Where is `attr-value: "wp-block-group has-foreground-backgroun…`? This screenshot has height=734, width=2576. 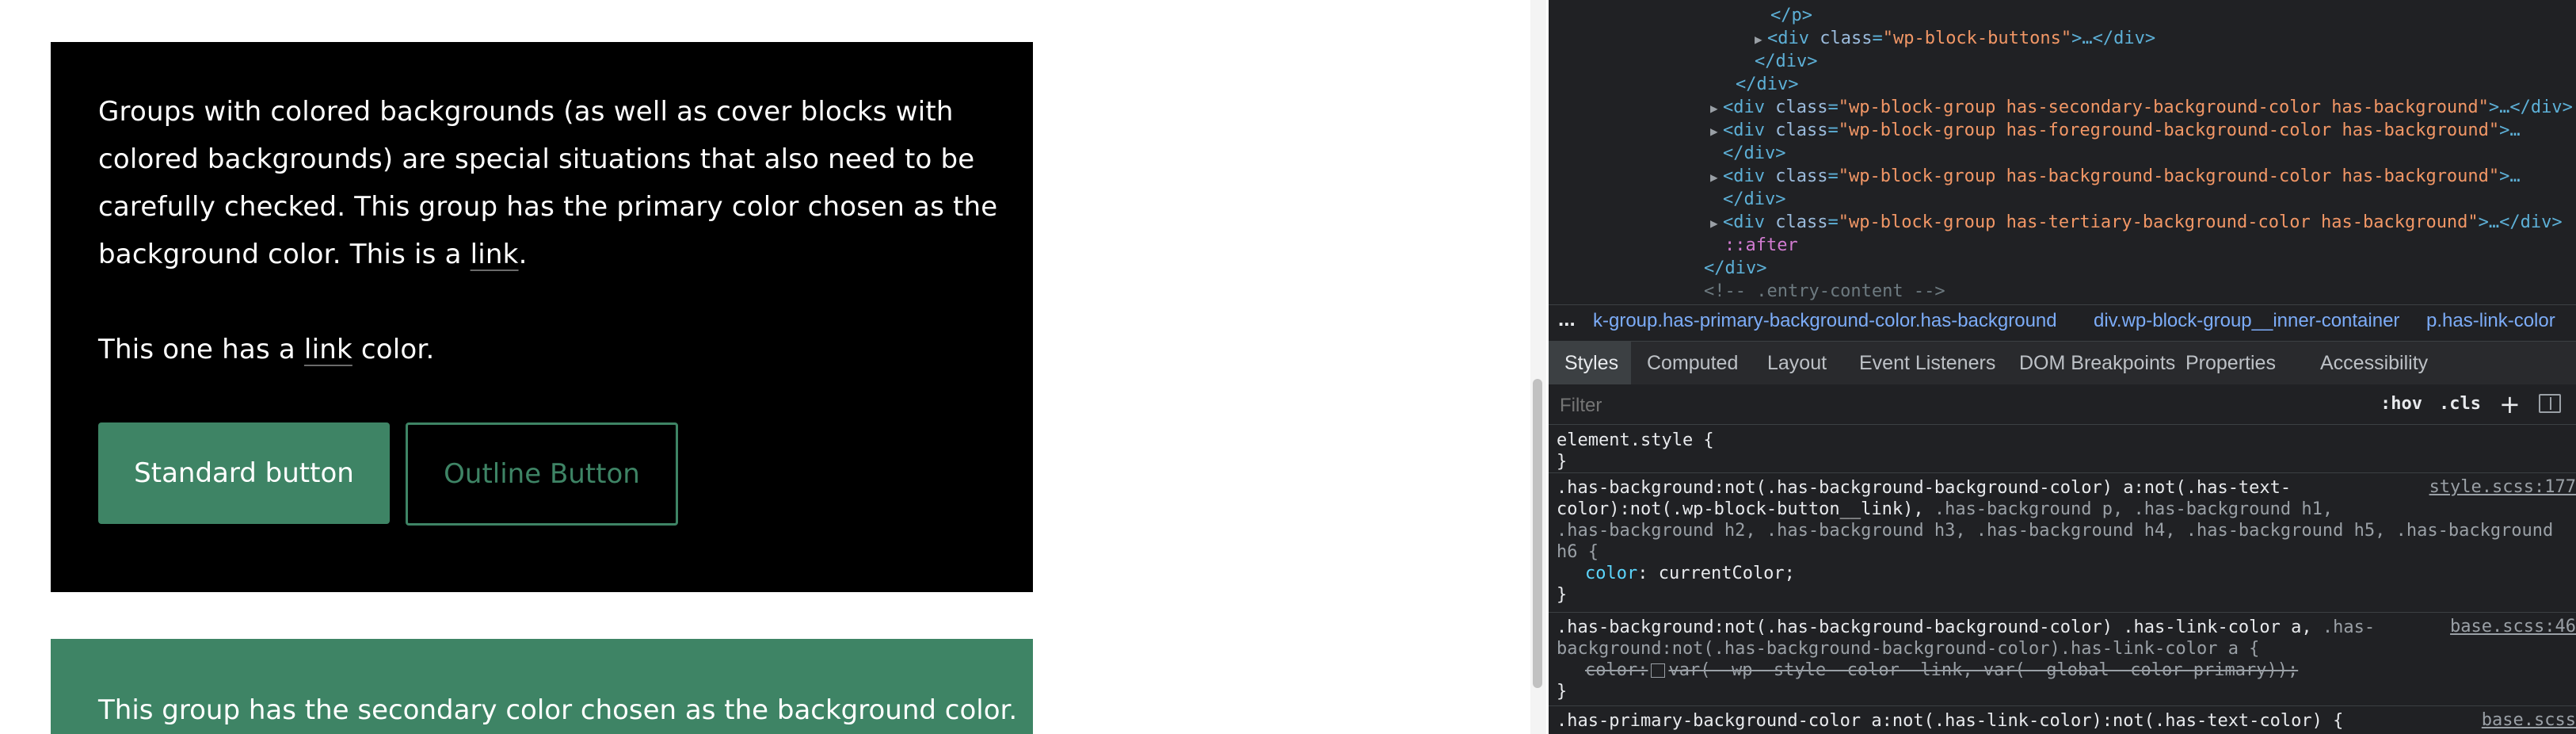
attr-value: "wp-block-group has-foreground-backgroun… is located at coordinates (2169, 130).